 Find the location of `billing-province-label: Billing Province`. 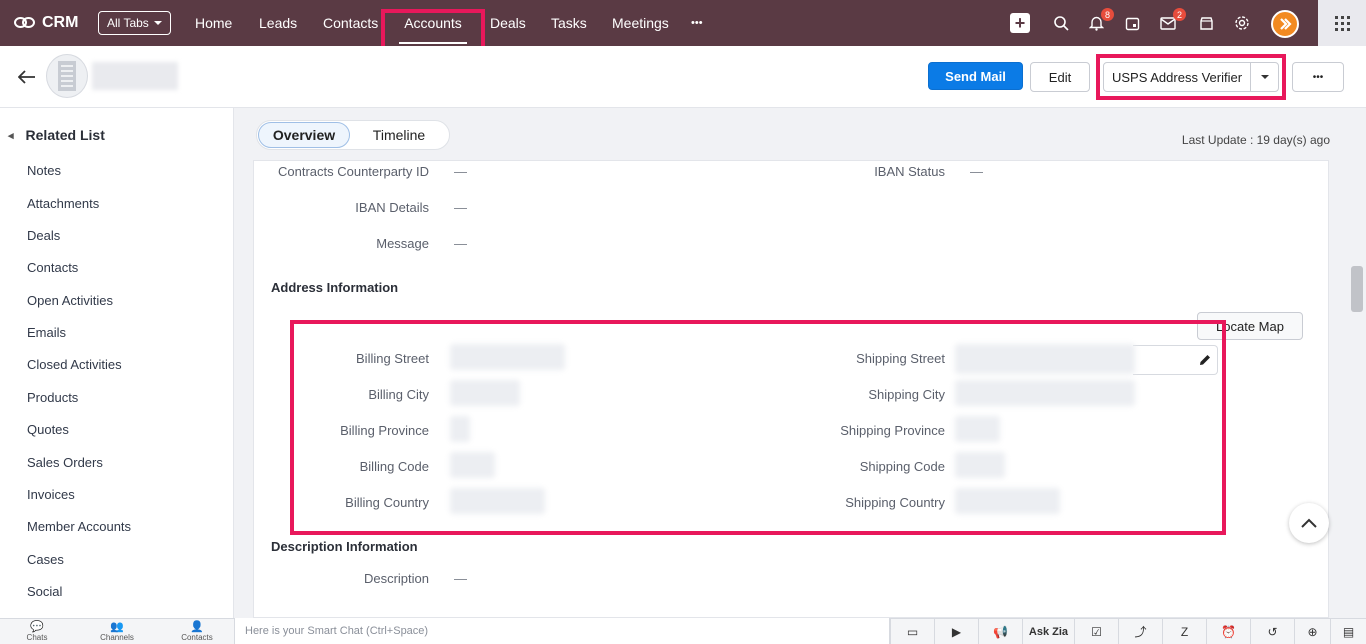

billing-province-label: Billing Province is located at coordinates (384, 430).